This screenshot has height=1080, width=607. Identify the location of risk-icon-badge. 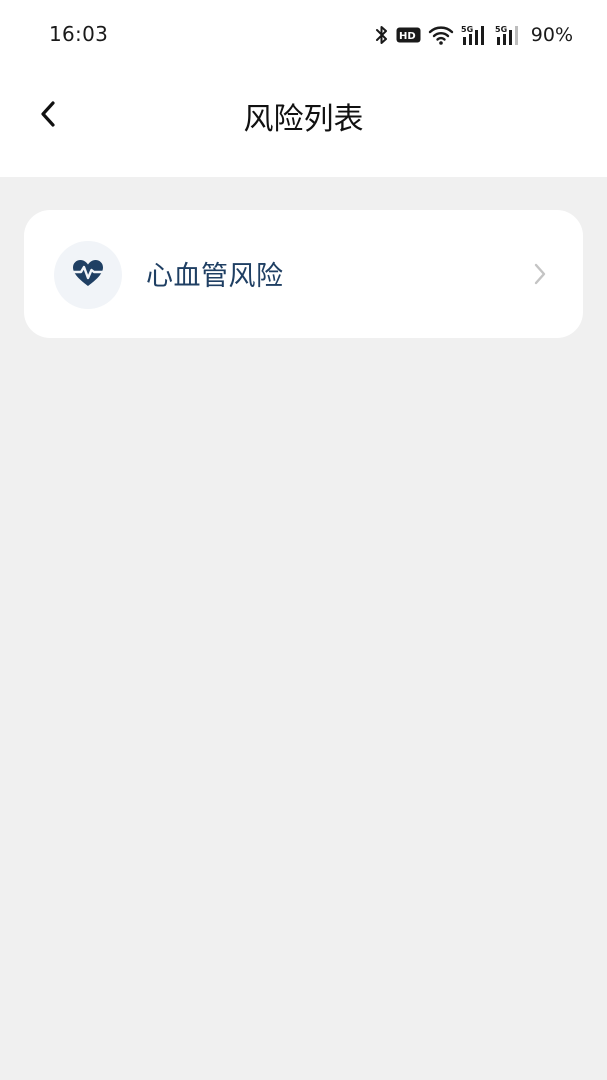
(88, 275).